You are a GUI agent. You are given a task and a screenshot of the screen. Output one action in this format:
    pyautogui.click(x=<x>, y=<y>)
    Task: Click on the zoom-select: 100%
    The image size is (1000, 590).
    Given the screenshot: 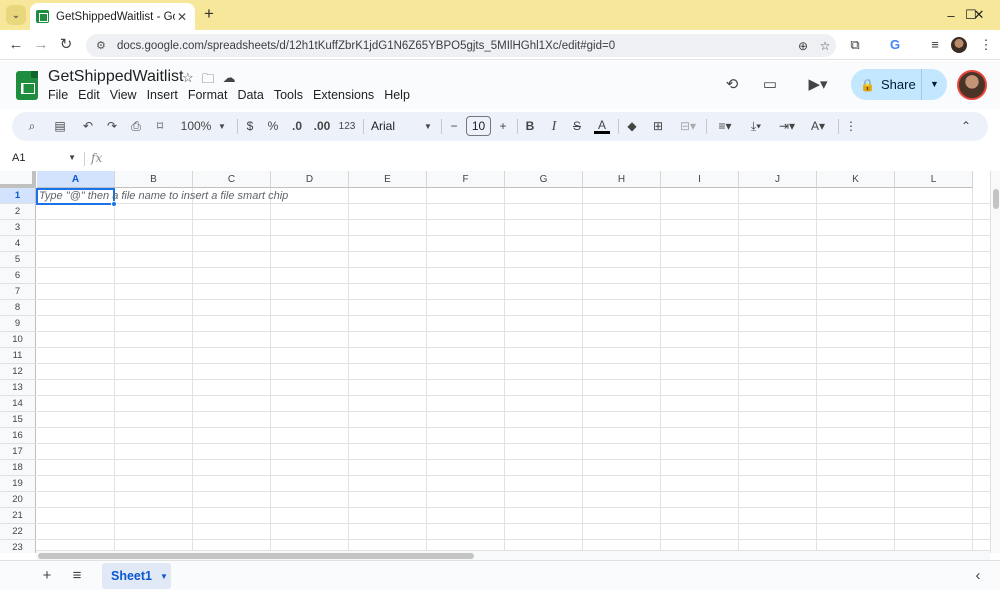 What is the action you would take?
    pyautogui.click(x=196, y=126)
    